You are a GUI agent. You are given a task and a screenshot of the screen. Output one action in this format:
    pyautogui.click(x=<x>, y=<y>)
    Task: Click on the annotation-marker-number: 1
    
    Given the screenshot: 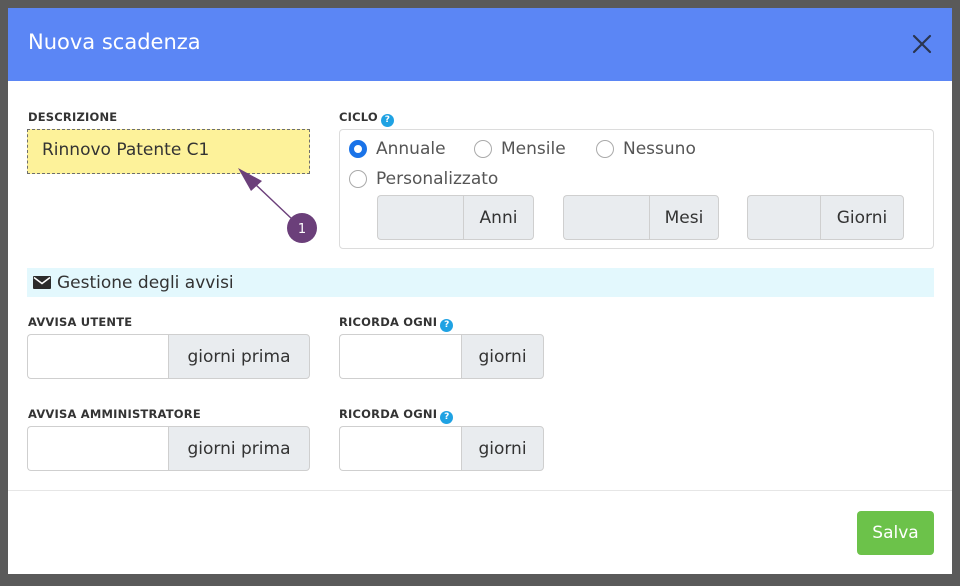 What is the action you would take?
    pyautogui.click(x=302, y=229)
    